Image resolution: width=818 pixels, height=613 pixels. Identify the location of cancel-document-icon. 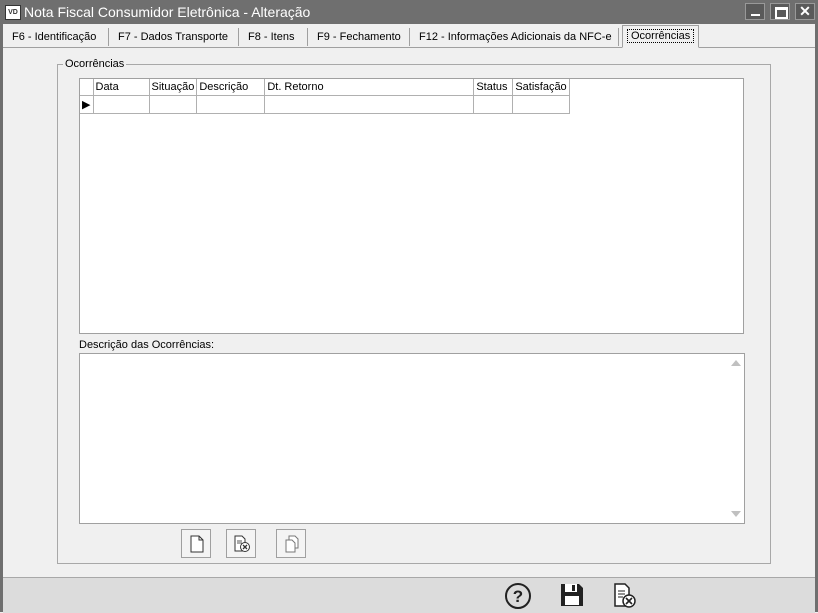
(625, 595).